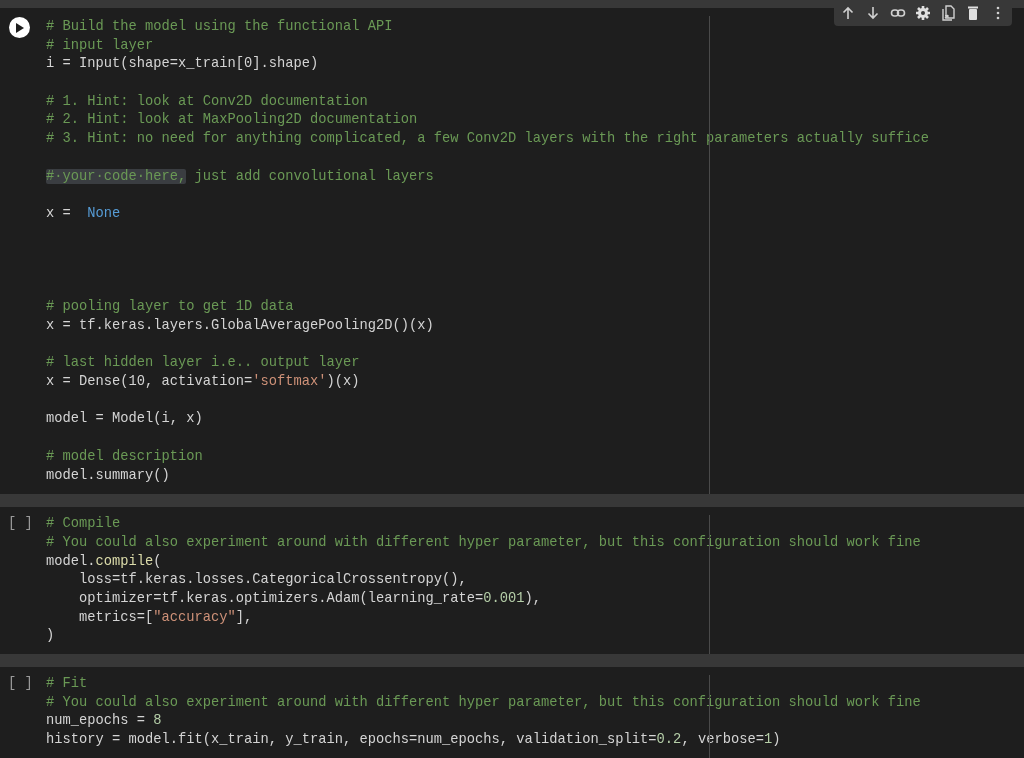 The image size is (1024, 758). I want to click on code-line: # 1. Hint: look at Conv2D documentation, so click(207, 101).